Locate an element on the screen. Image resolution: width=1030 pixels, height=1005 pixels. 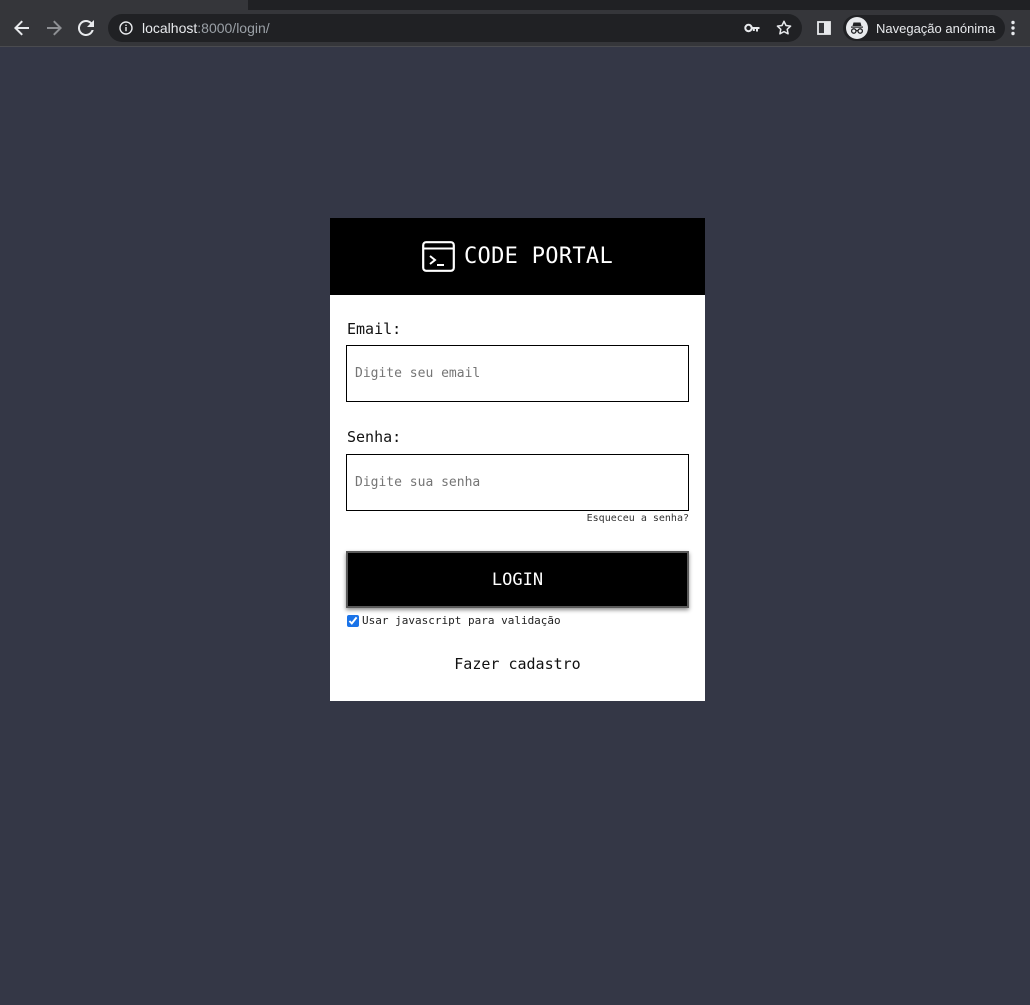
address-bar: localhost:8000/login/ is located at coordinates (455, 28).